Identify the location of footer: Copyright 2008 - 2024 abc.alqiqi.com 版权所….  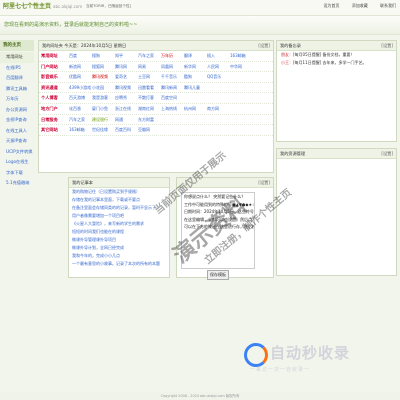
(200, 396).